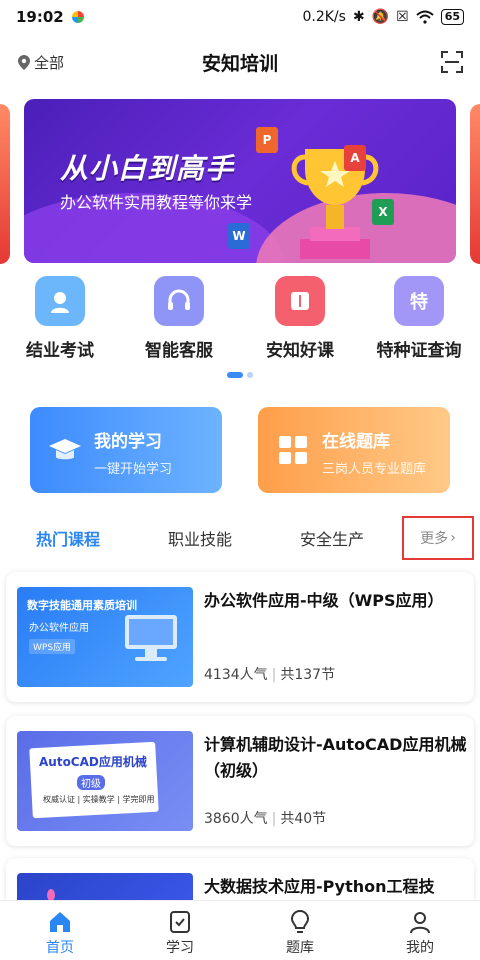 The height and width of the screenshot is (960, 480). I want to click on quick-item-label: 特种证查询, so click(419, 351).